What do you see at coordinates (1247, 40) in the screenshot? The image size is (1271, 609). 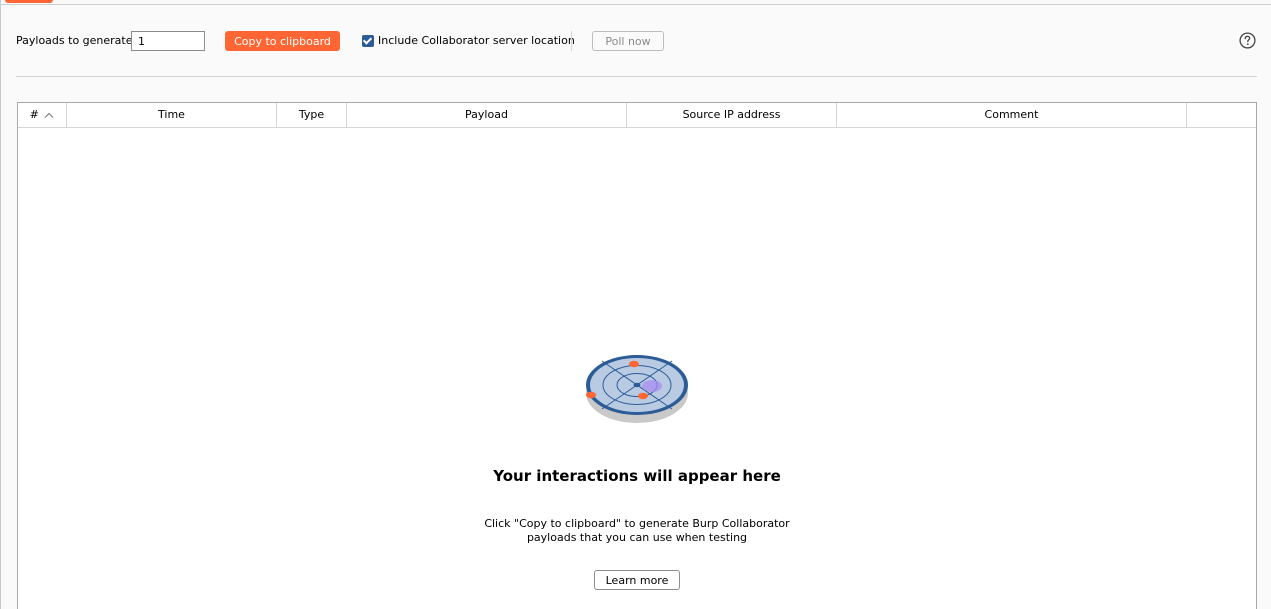 I see `help-icon` at bounding box center [1247, 40].